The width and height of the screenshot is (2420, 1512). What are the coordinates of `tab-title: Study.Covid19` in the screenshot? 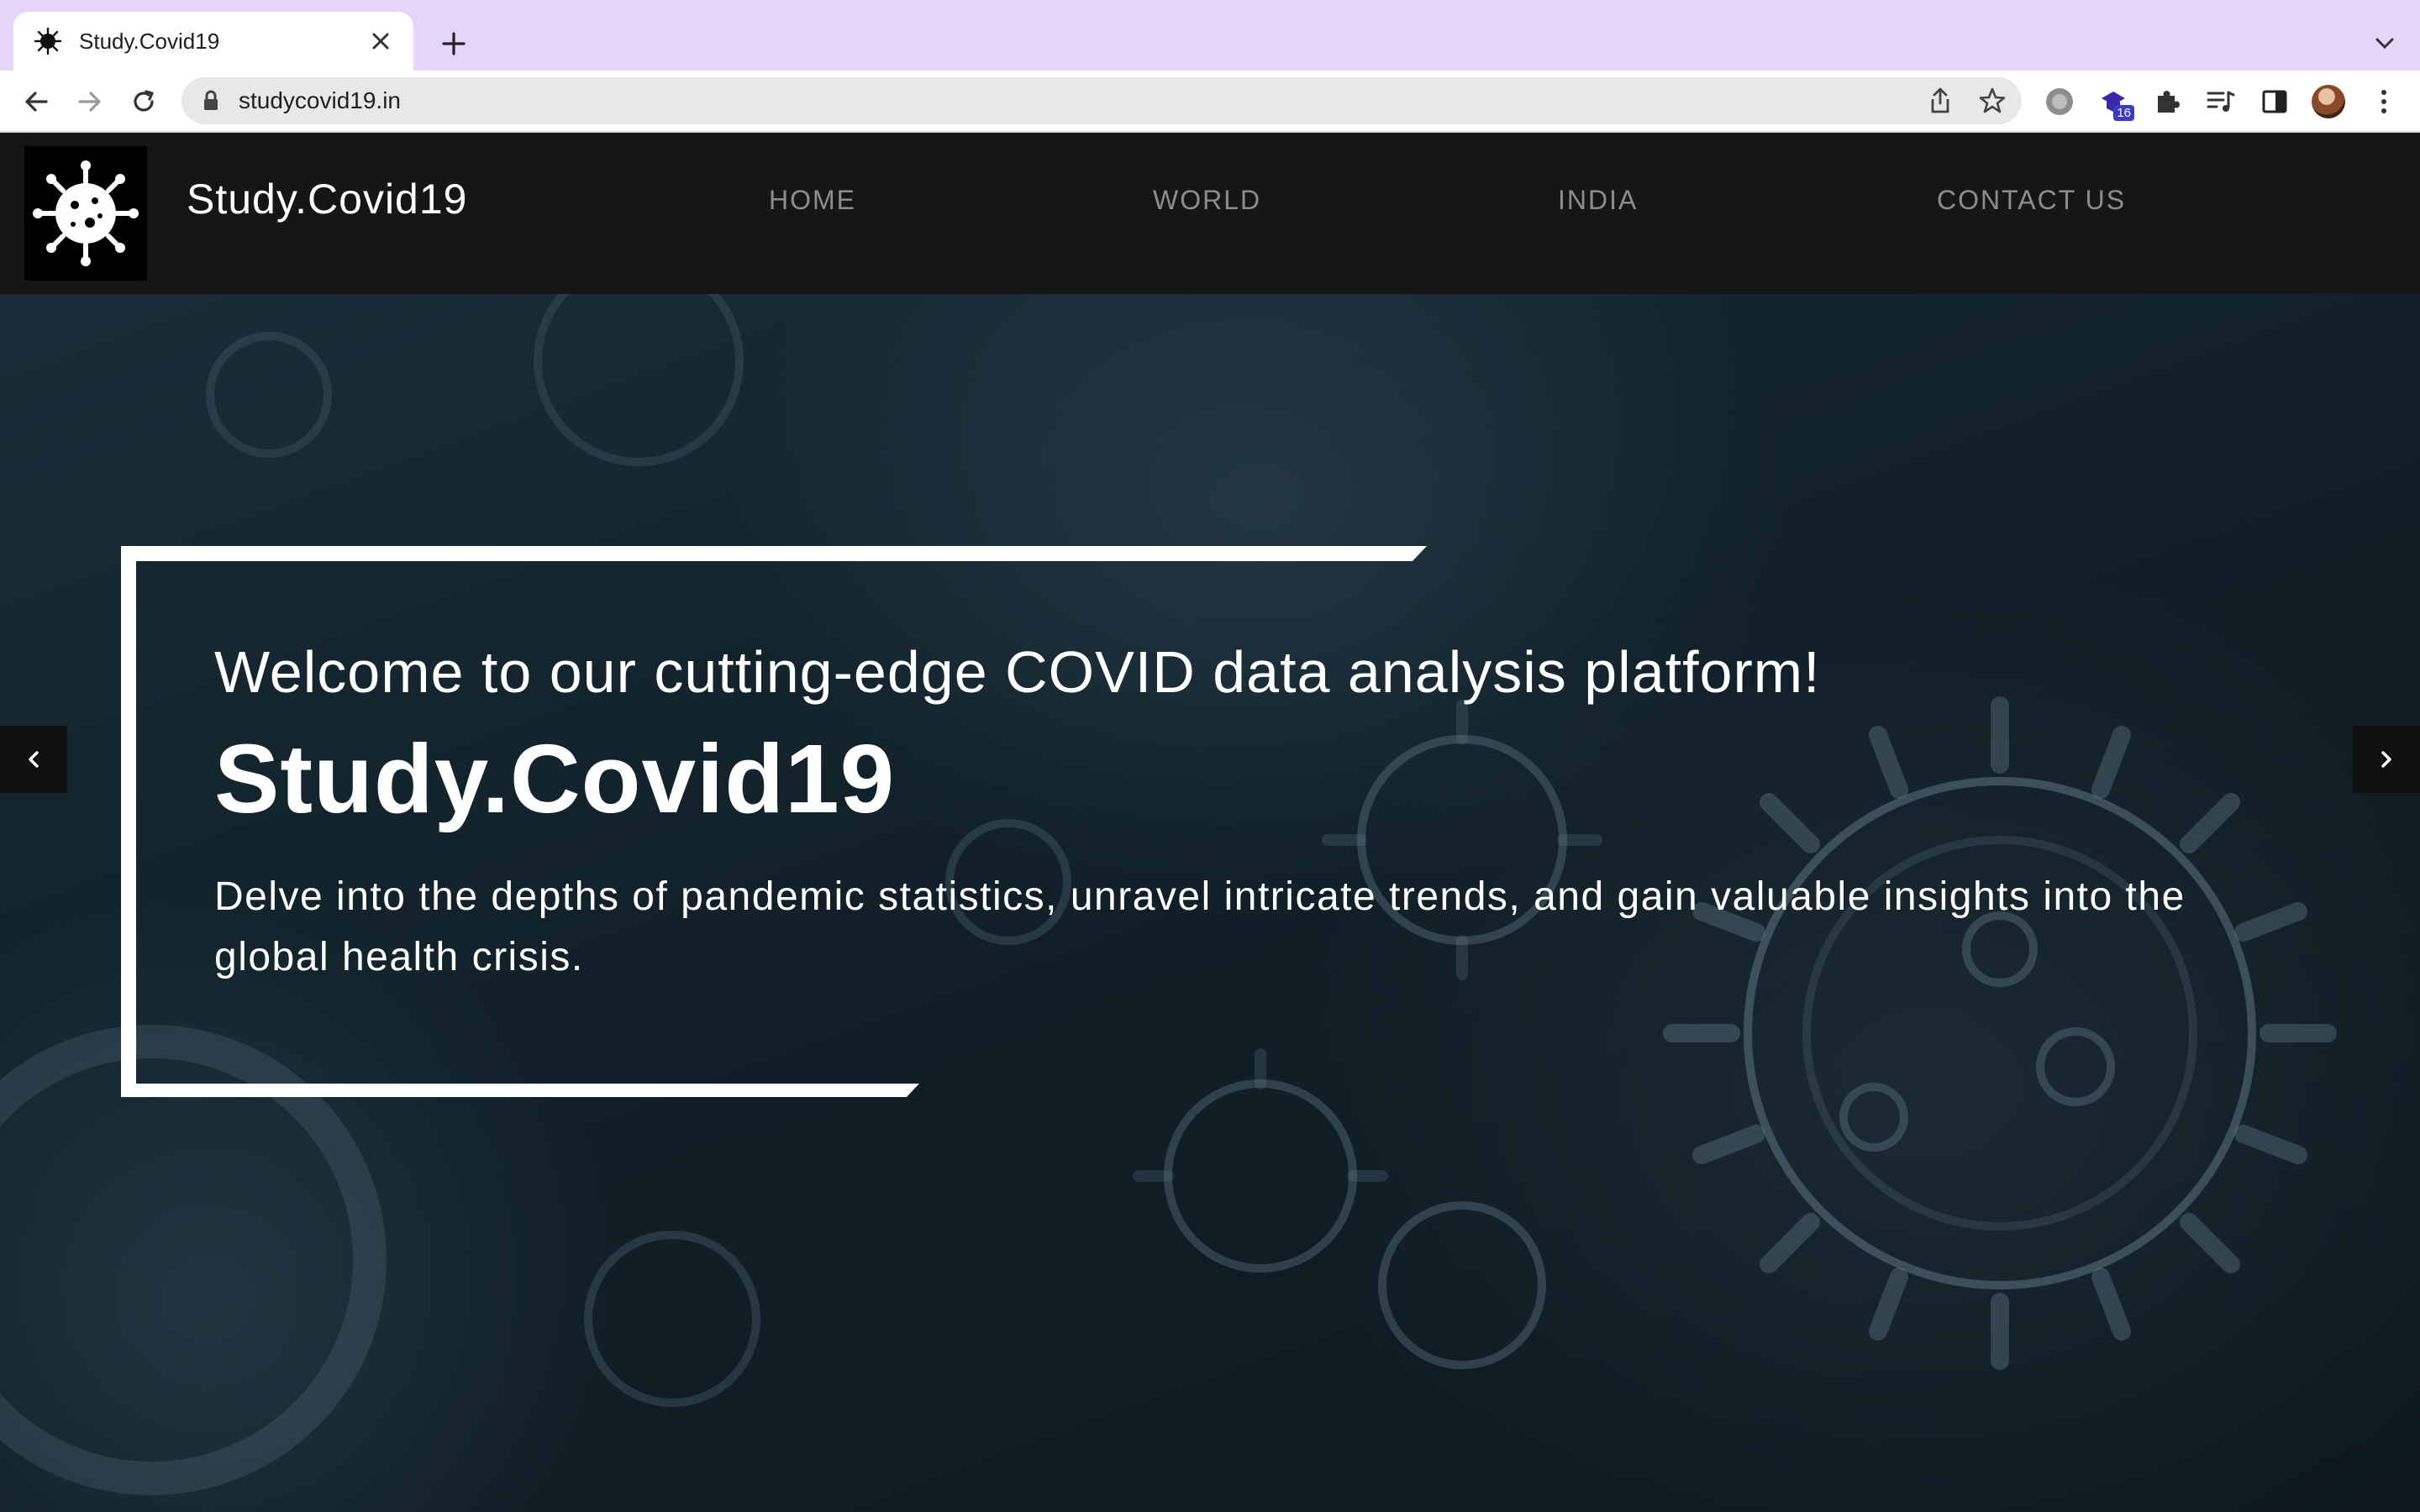 It's located at (149, 41).